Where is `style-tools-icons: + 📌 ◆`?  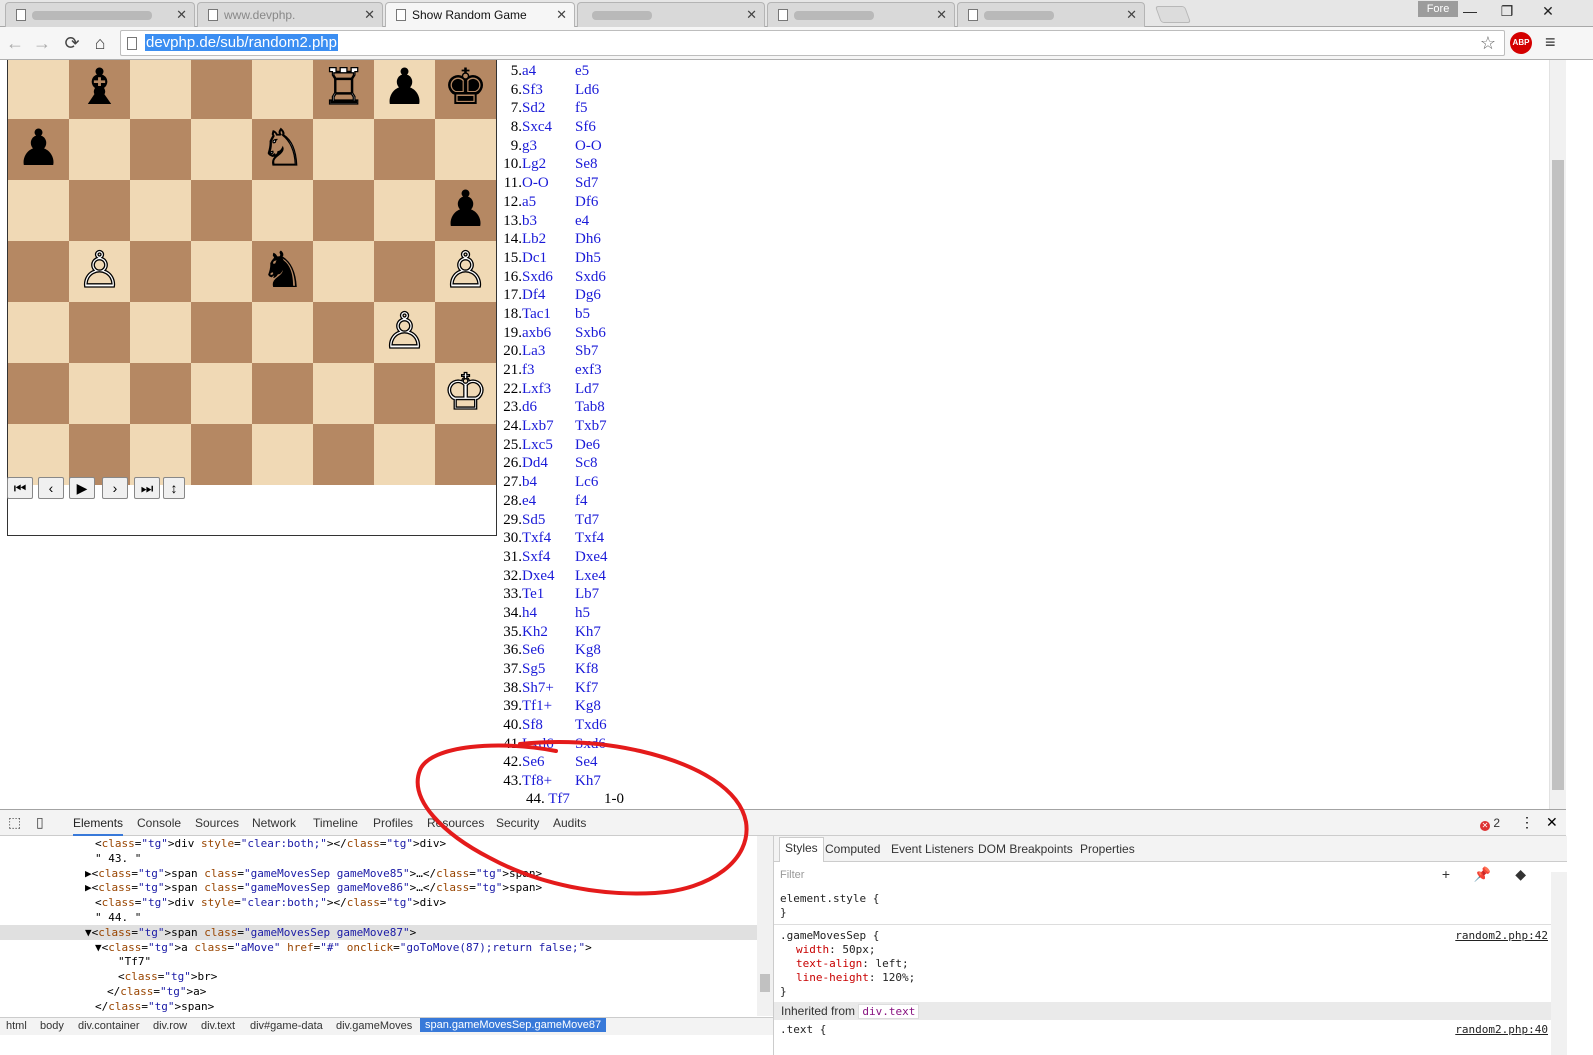
style-tools-icons: + 📌 ◆ is located at coordinates (1489, 874).